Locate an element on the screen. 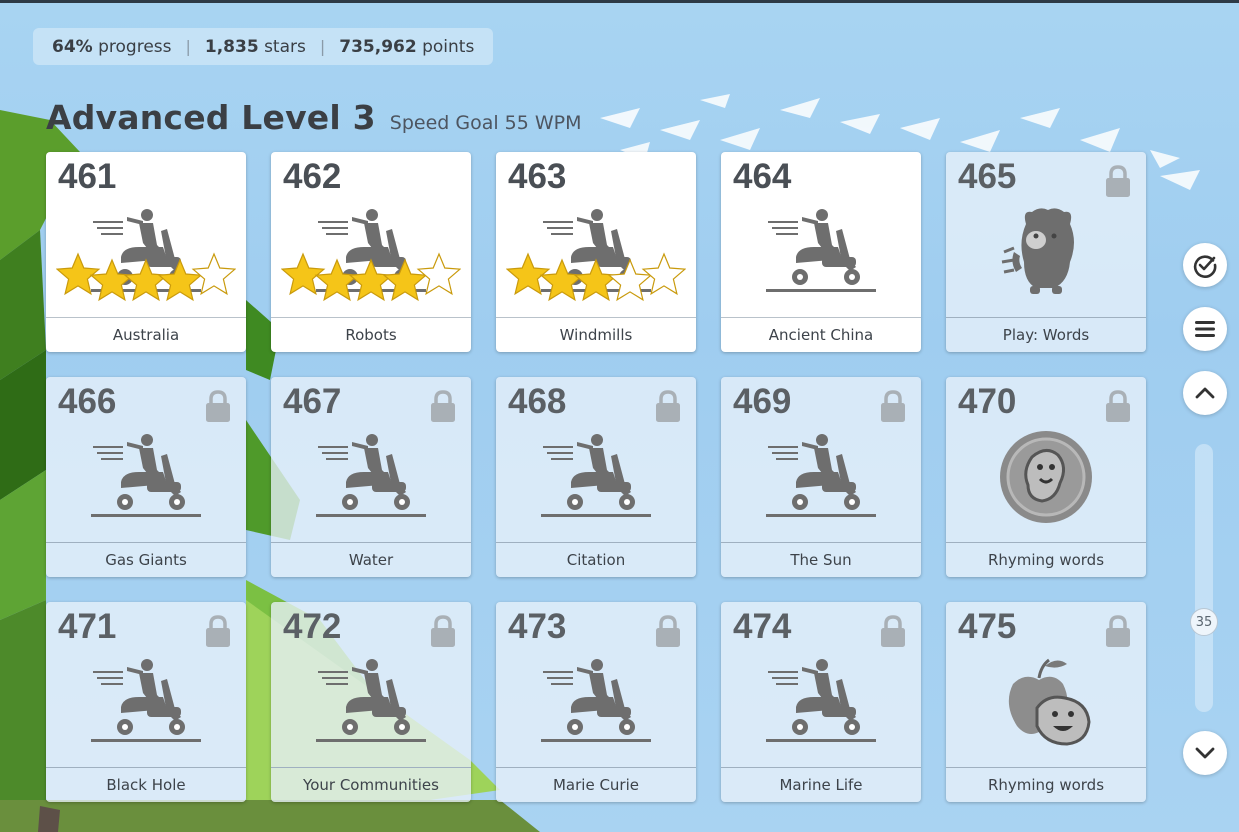  lesson-tile: 474 Marine Life is located at coordinates (821, 702).